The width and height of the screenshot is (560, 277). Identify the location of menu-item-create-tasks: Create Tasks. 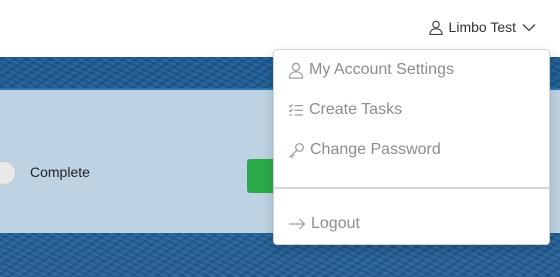
(345, 110).